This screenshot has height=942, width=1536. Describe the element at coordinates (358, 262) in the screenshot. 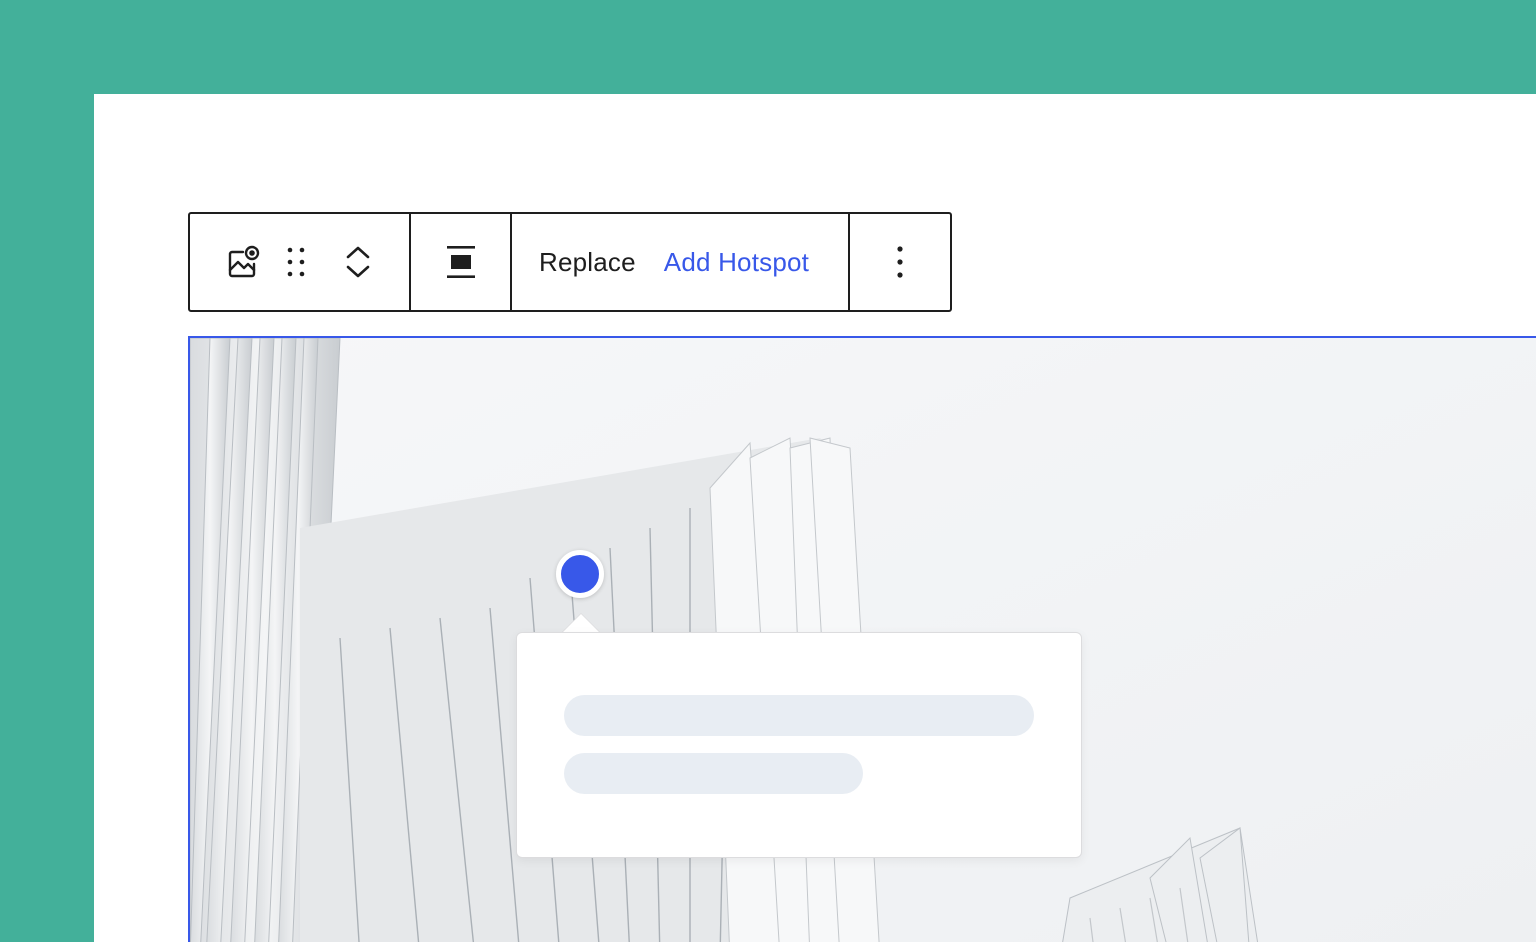

I see `block-mover` at that location.